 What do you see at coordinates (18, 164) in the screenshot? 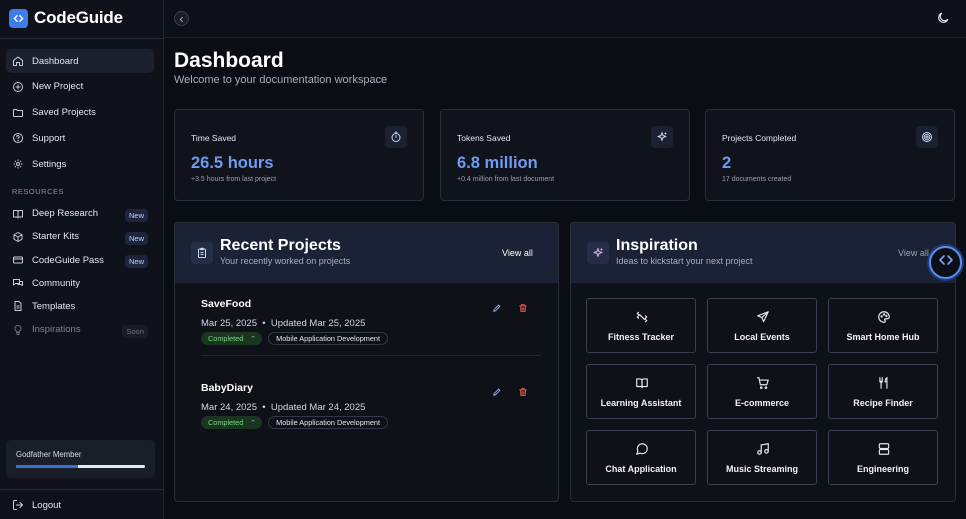
I see `gear-icon` at bounding box center [18, 164].